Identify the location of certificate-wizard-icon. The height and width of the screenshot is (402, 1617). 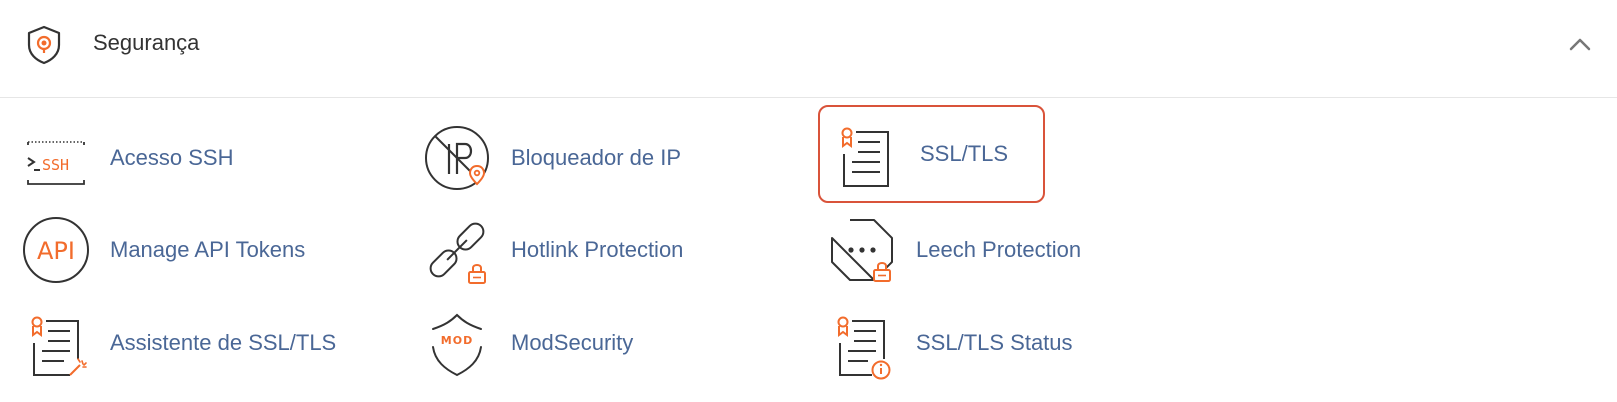
(56, 343).